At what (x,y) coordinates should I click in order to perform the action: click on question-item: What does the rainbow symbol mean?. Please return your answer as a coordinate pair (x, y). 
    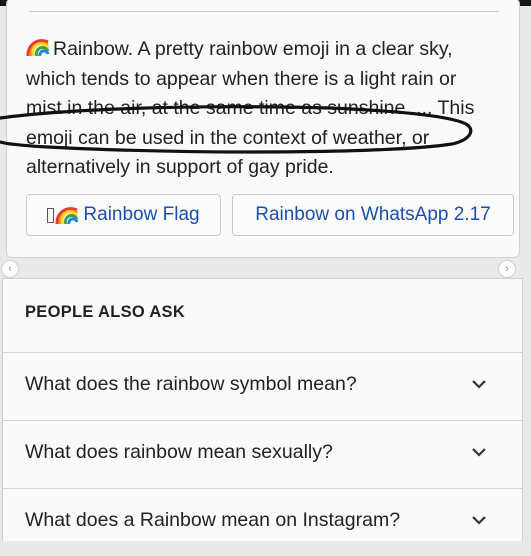
    Looking at the image, I should click on (262, 386).